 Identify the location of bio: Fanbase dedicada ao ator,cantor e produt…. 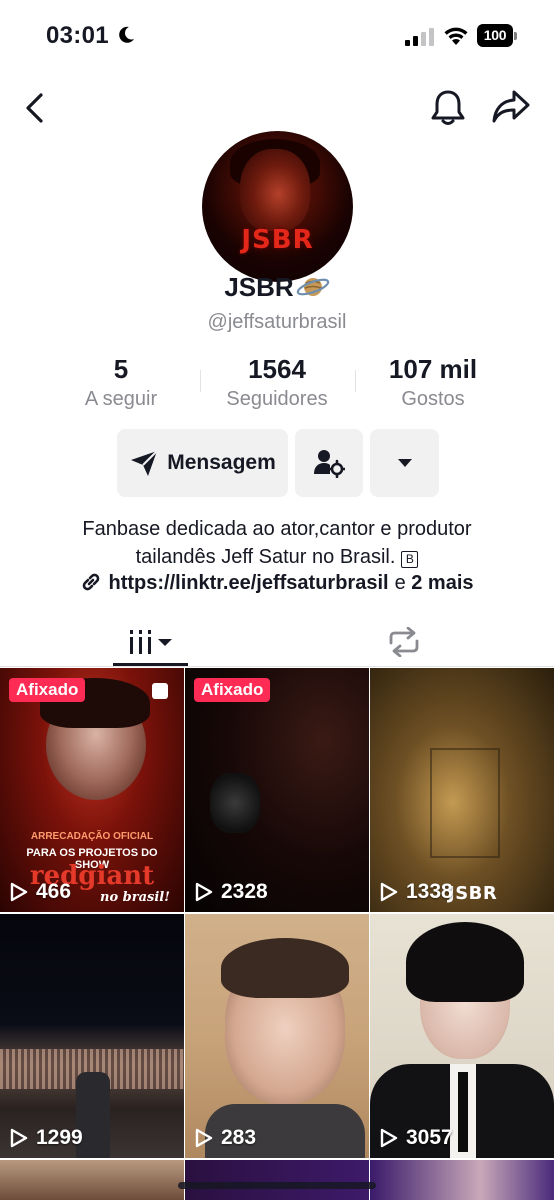
(277, 543).